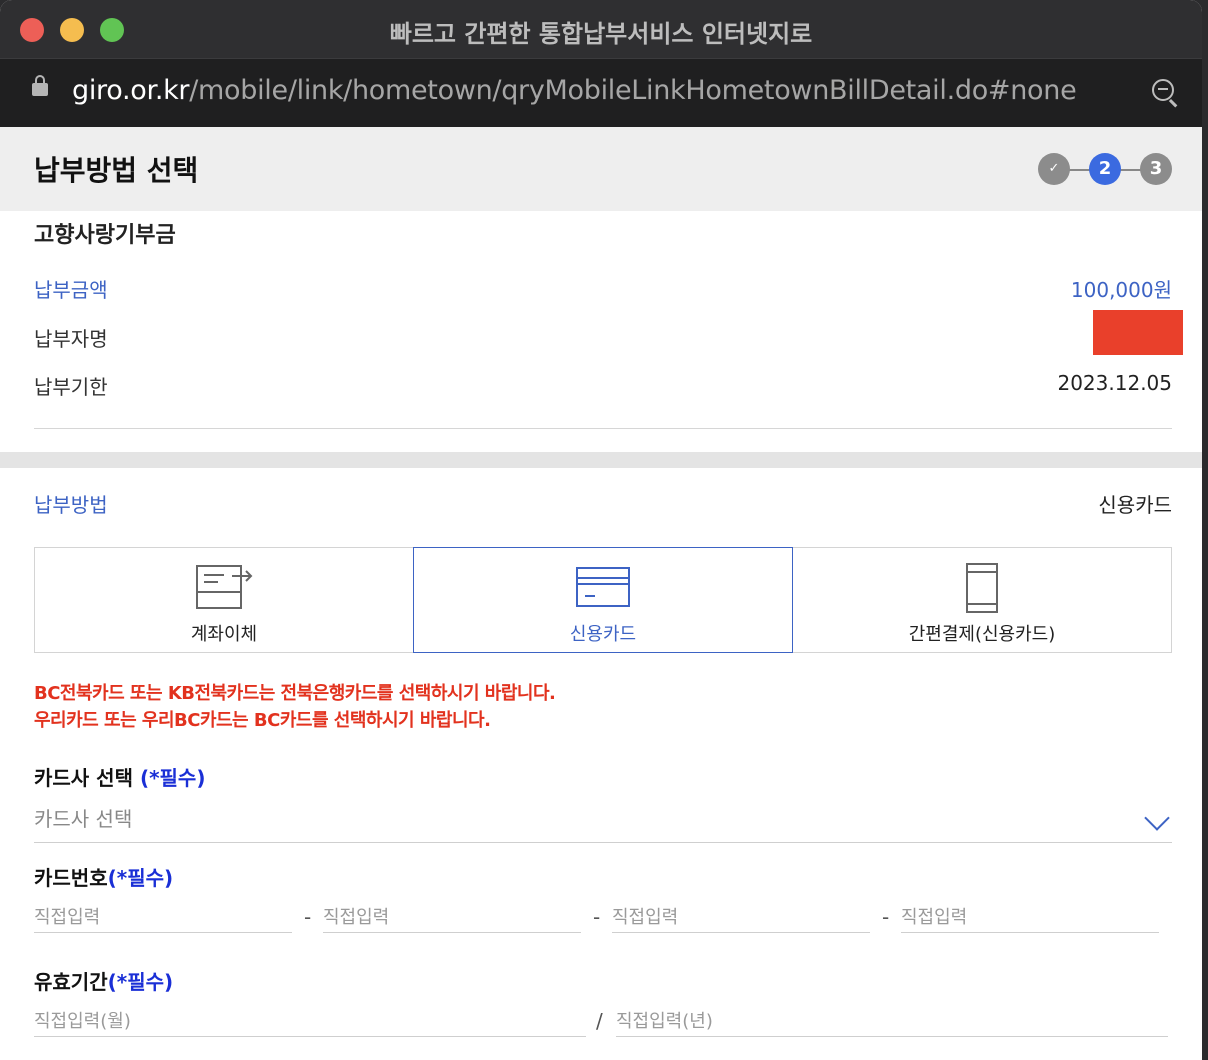  I want to click on due-date-label: 납부기한, so click(71, 387).